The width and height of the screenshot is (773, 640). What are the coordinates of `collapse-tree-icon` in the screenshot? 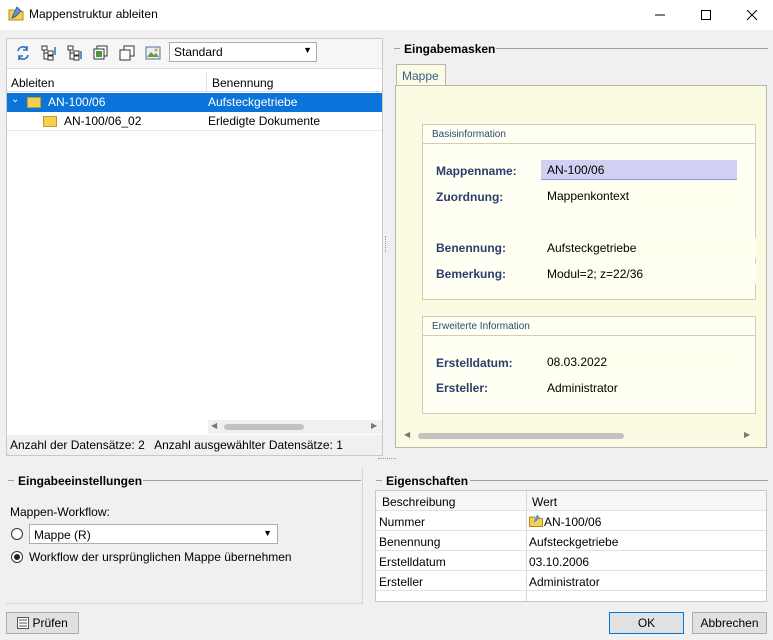 It's located at (75, 53).